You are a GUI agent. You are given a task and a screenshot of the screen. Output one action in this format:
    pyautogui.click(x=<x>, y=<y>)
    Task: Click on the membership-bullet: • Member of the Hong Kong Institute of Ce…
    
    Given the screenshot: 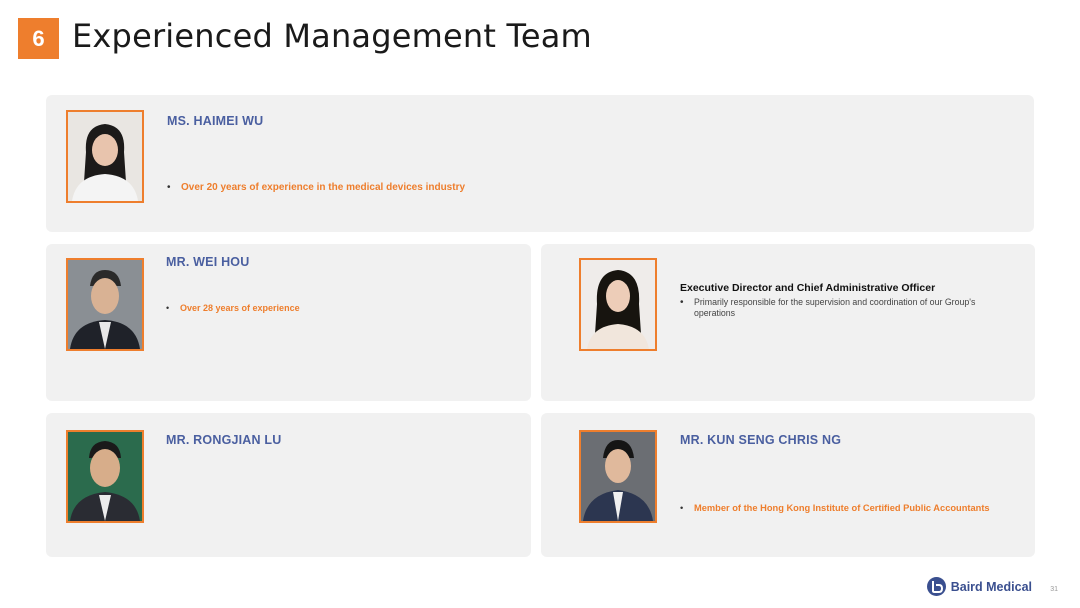 What is the action you would take?
    pyautogui.click(x=835, y=508)
    